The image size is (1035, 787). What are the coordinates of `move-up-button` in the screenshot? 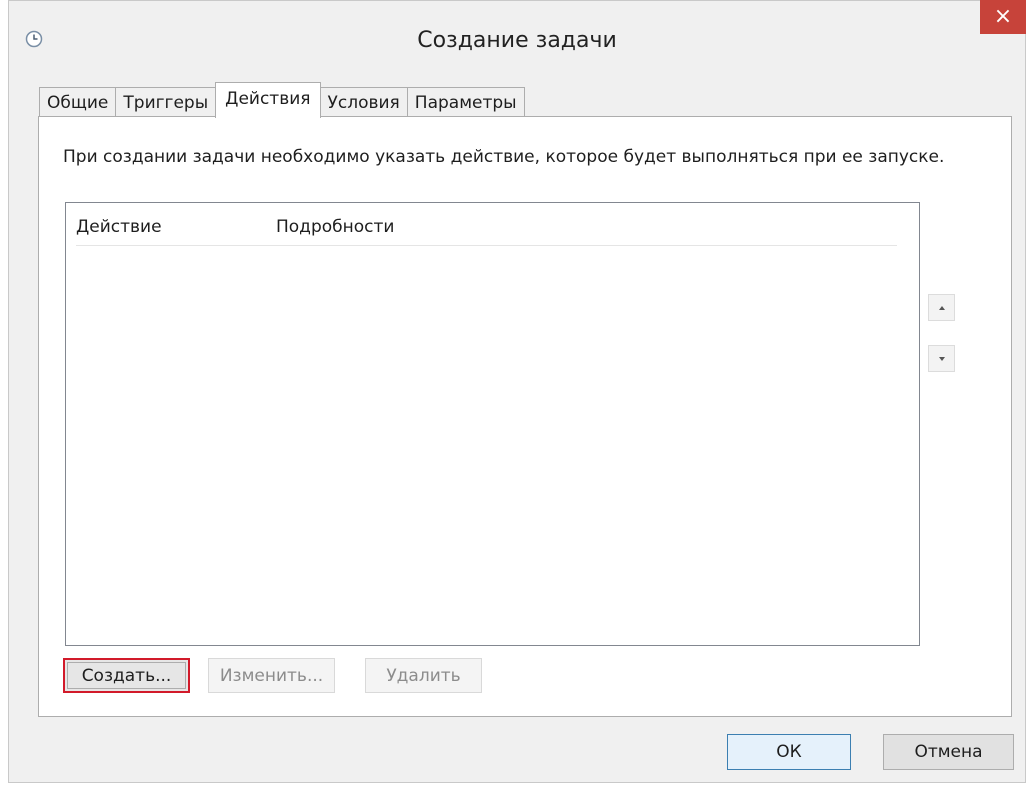 It's located at (941, 307).